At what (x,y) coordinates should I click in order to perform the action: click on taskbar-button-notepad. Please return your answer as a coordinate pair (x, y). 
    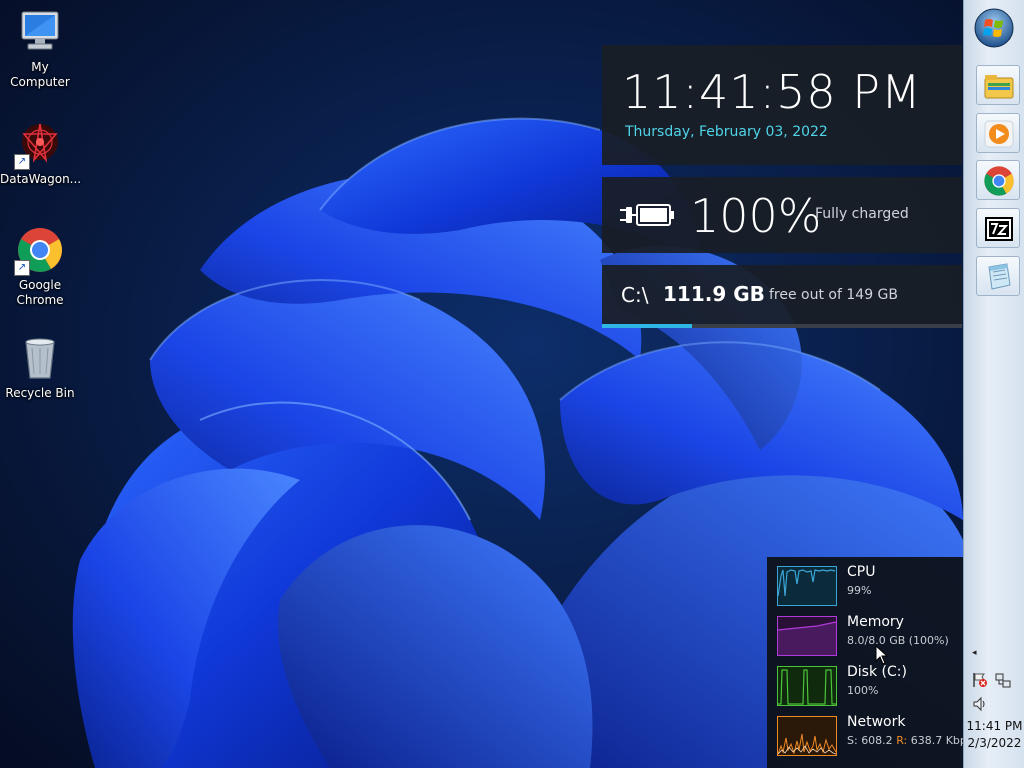
    Looking at the image, I should click on (998, 276).